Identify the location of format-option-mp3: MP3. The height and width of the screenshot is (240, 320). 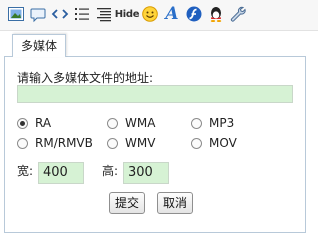
(212, 123).